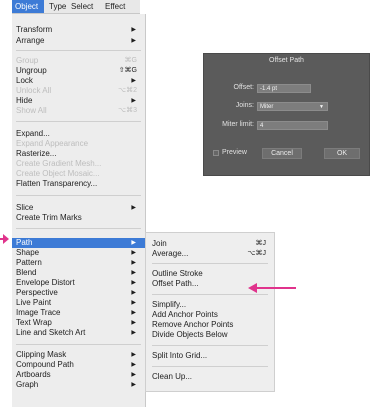 The image size is (379, 407). I want to click on submenu-item-remove-anchor-points: Remove Anchor Points, so click(210, 325).